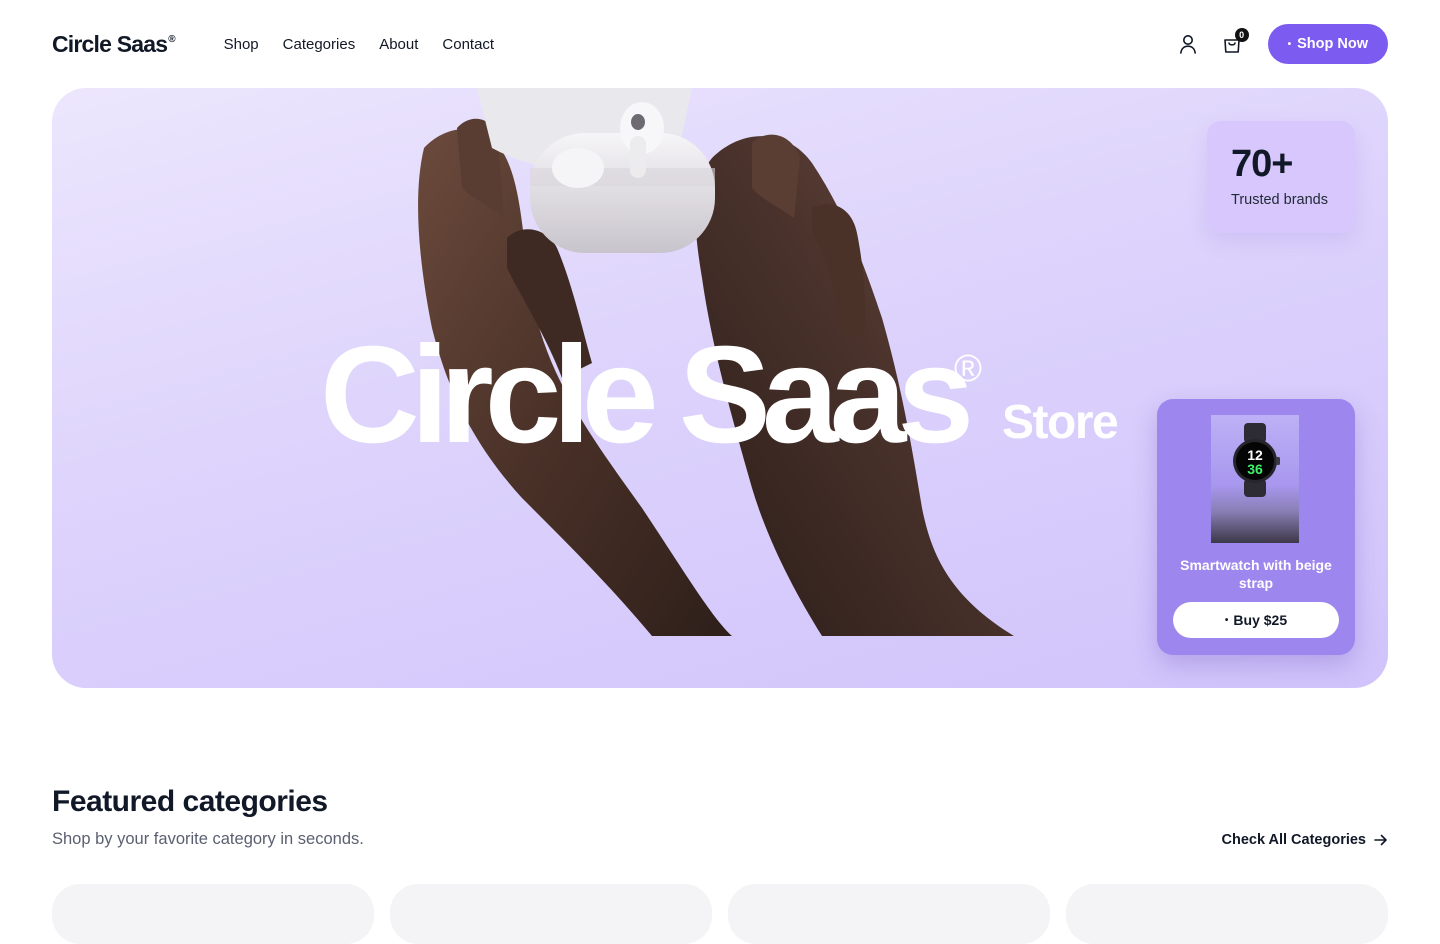  What do you see at coordinates (190, 801) in the screenshot?
I see `featured-title: Featured categories` at bounding box center [190, 801].